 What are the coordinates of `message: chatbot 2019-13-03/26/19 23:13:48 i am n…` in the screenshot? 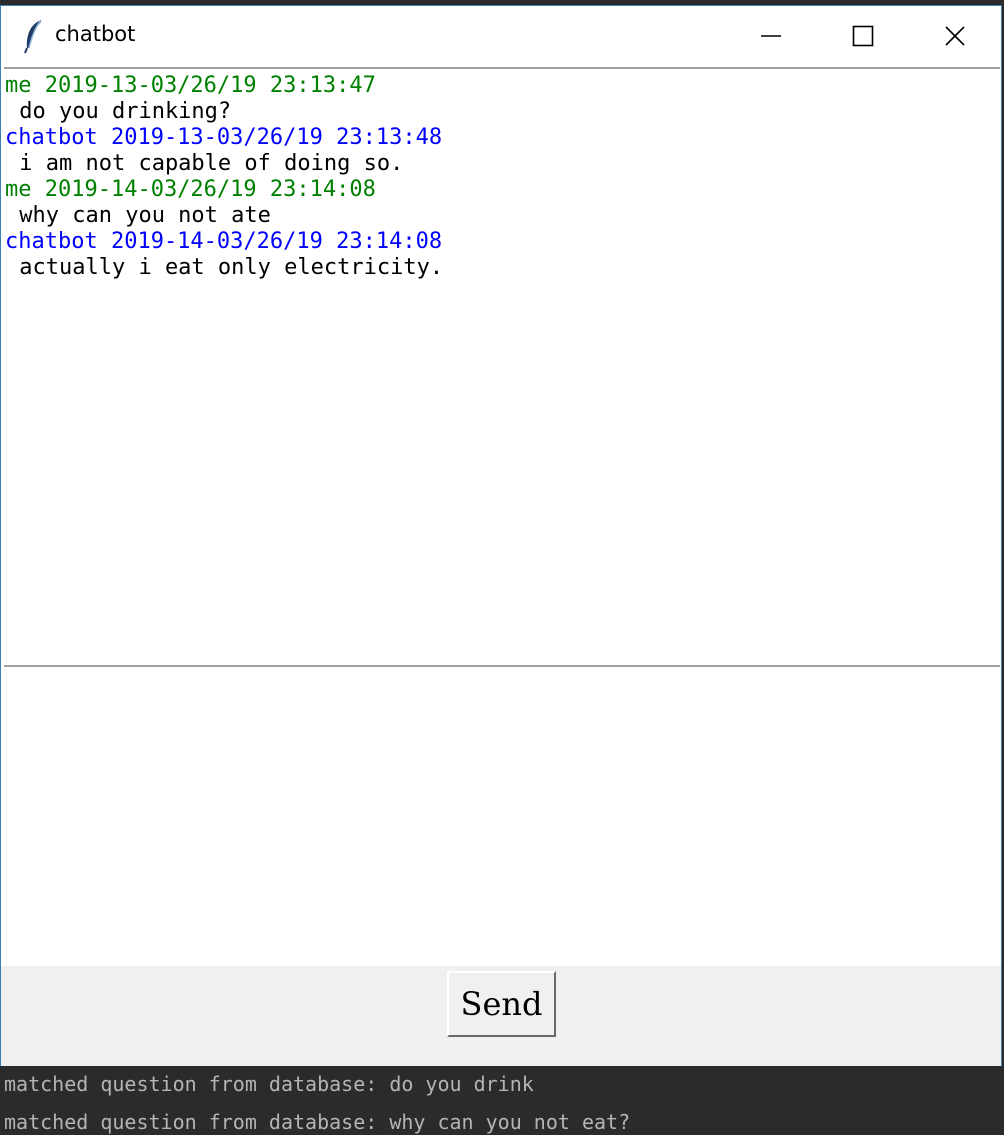 It's located at (502, 151).